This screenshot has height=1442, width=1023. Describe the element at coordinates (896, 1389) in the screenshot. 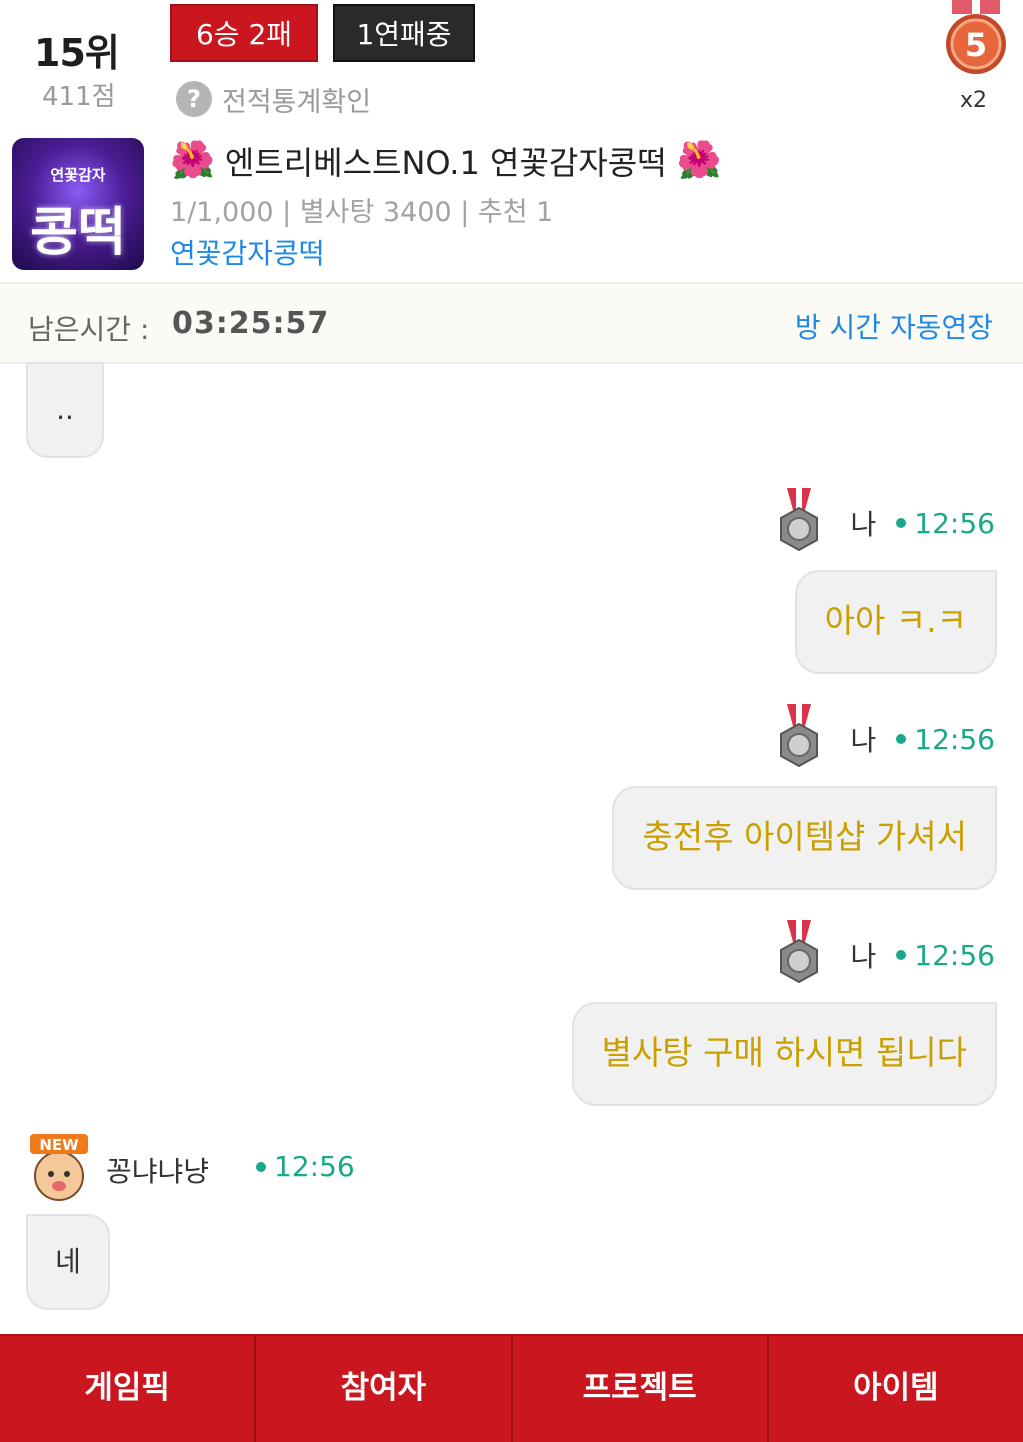

I see `nav-items: 아이템` at that location.